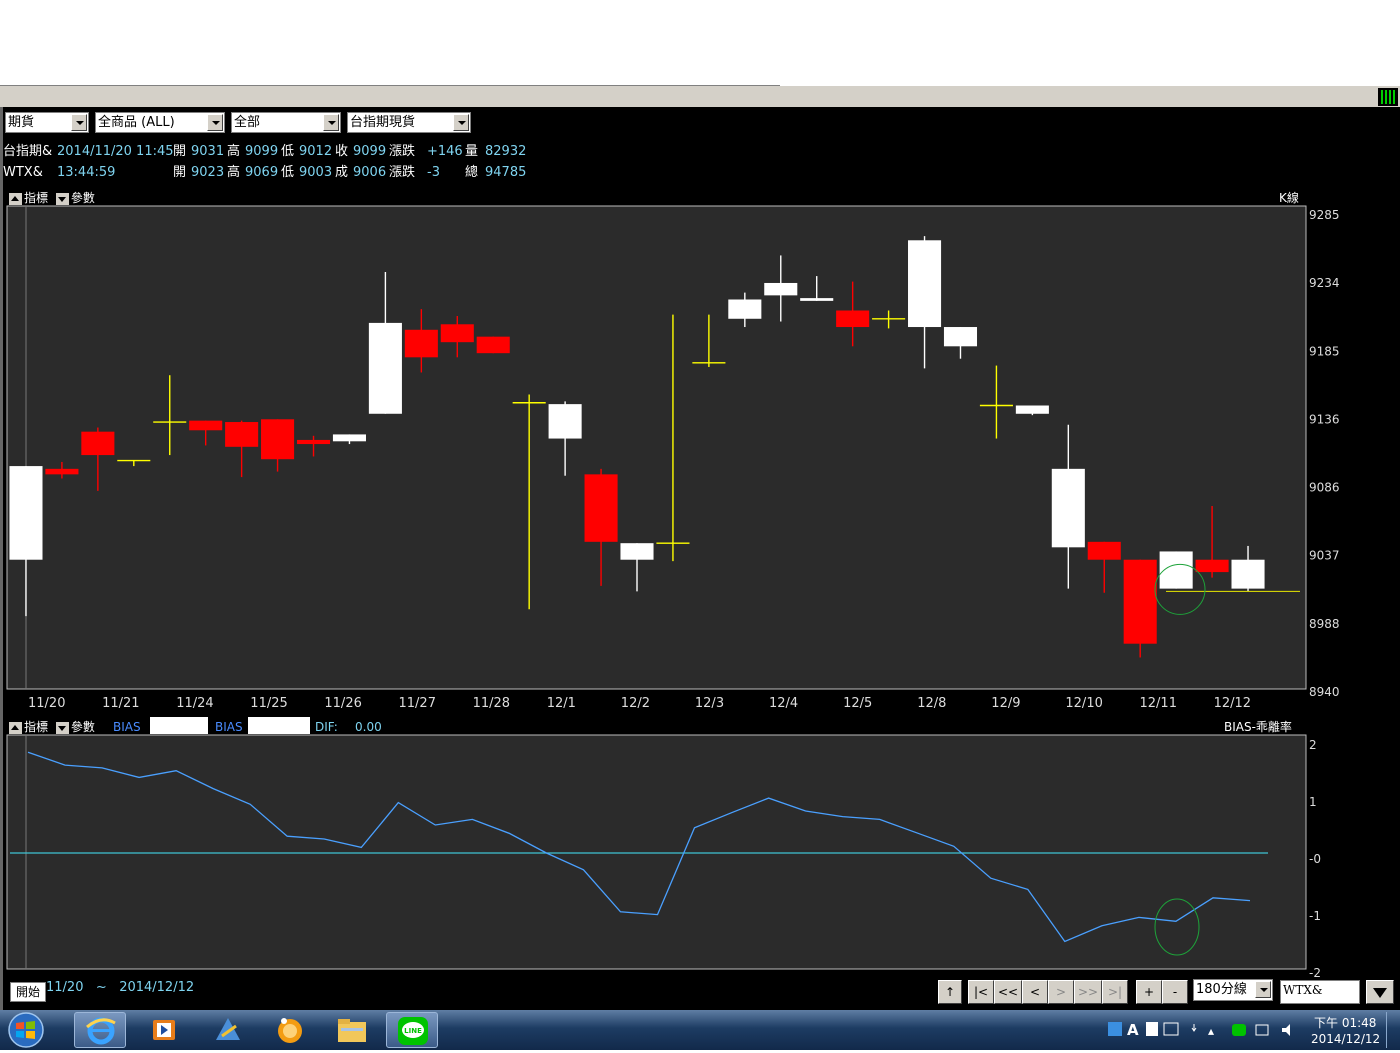 The image size is (1400, 1053). What do you see at coordinates (194, 703) in the screenshot?
I see `date-tick-label: 11/24` at bounding box center [194, 703].